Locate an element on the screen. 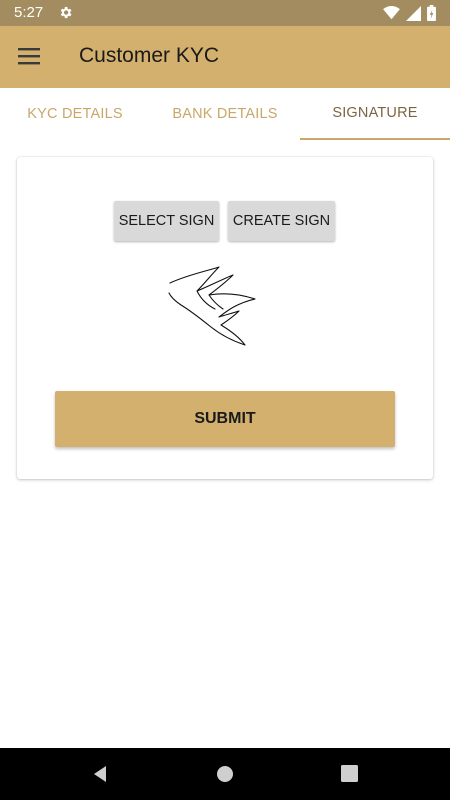 This screenshot has width=450, height=800. home-icon is located at coordinates (225, 774).